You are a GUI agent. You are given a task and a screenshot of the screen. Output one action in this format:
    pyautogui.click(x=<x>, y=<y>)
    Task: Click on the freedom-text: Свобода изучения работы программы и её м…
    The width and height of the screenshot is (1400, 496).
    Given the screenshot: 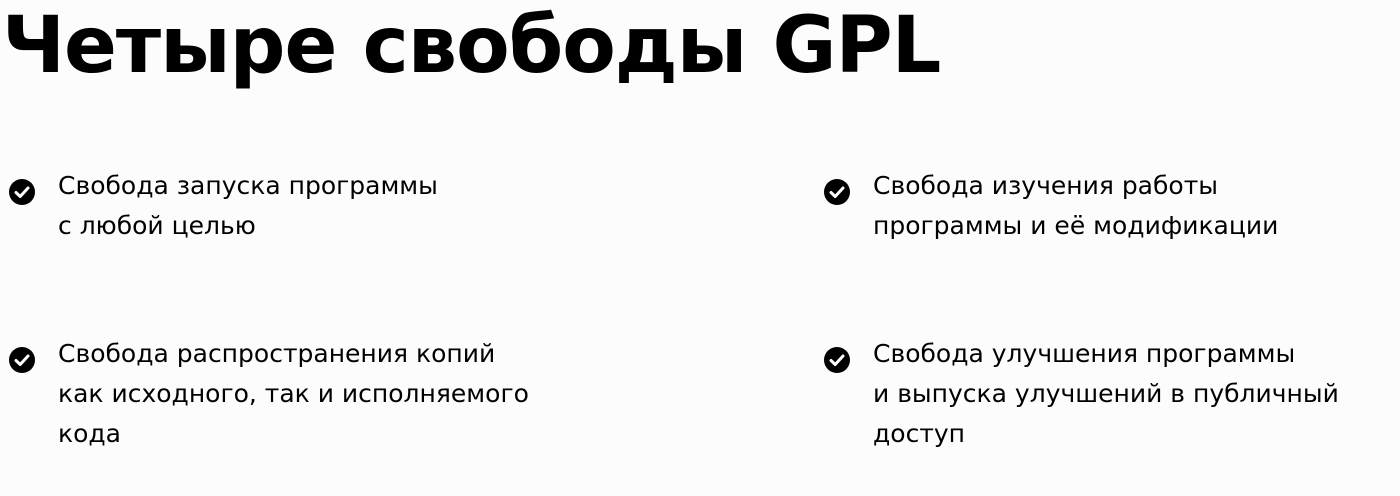 What is the action you would take?
    pyautogui.click(x=1076, y=205)
    